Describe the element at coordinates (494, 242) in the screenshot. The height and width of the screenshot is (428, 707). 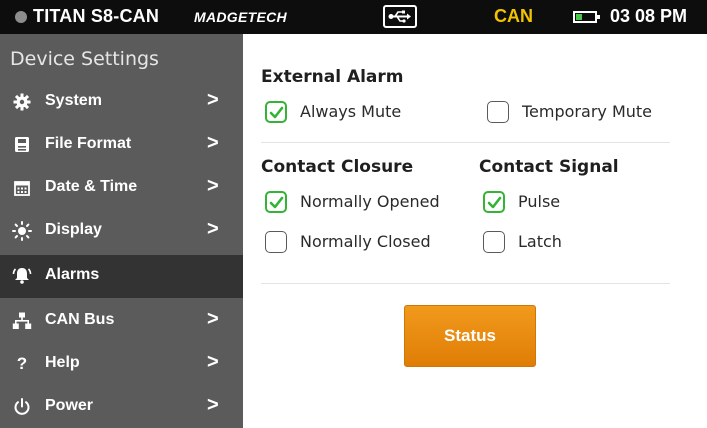
I see `latch-checkbox` at that location.